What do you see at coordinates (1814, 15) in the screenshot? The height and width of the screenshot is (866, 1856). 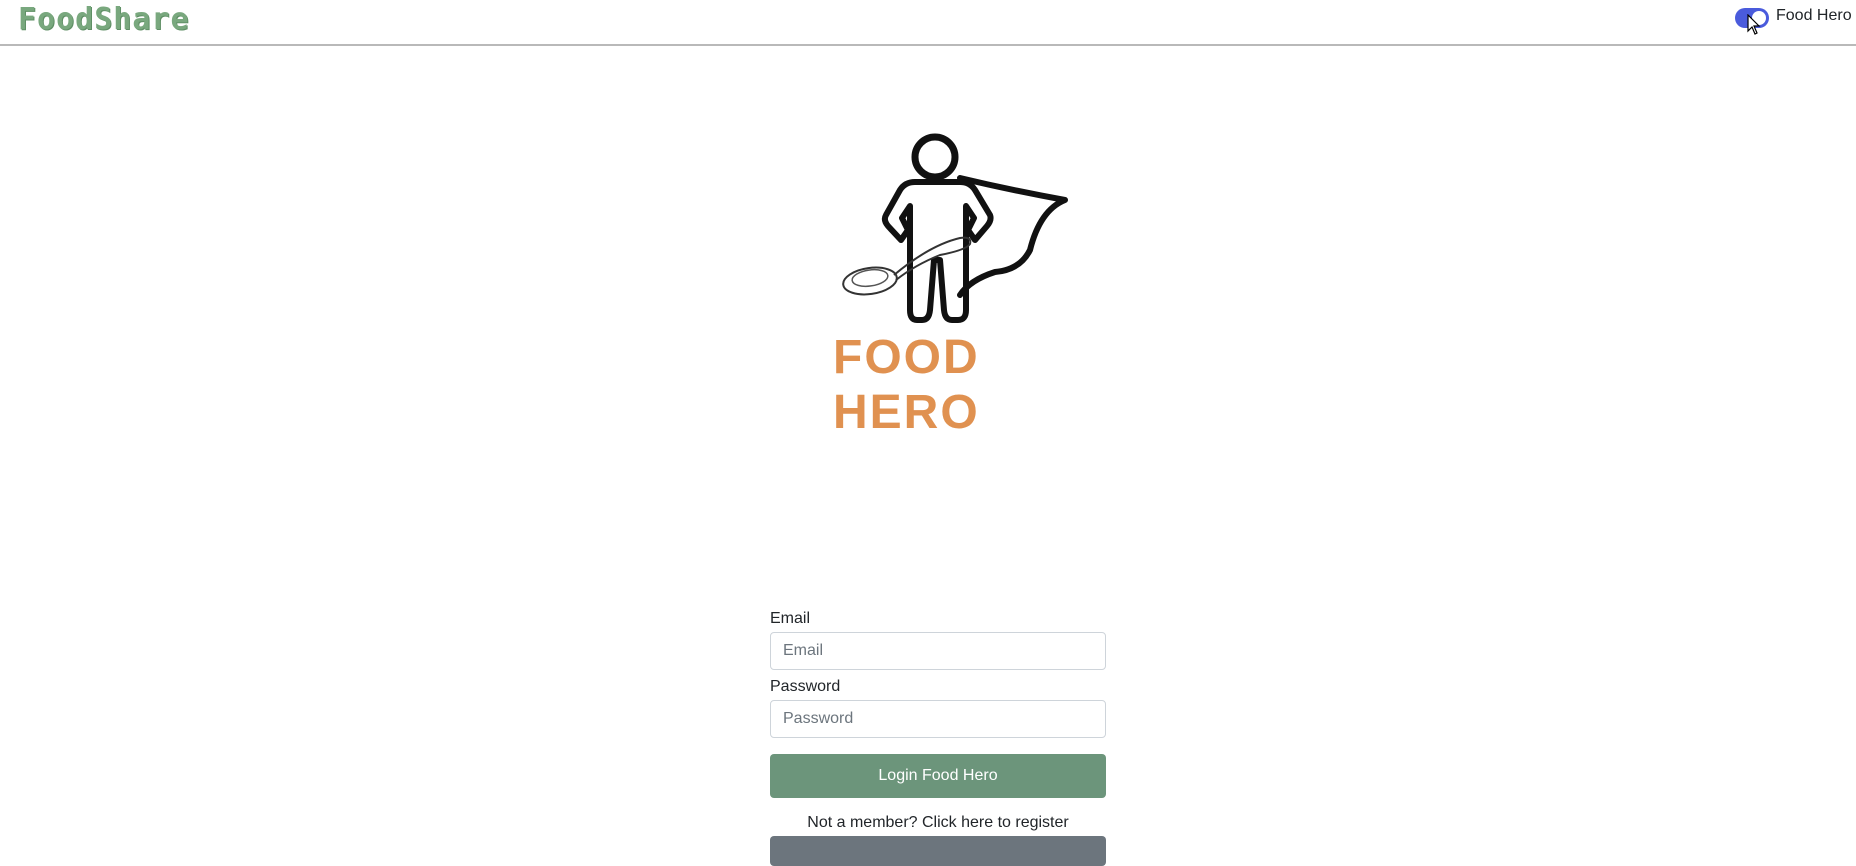 I see `role-toggle-label: Food Hero` at bounding box center [1814, 15].